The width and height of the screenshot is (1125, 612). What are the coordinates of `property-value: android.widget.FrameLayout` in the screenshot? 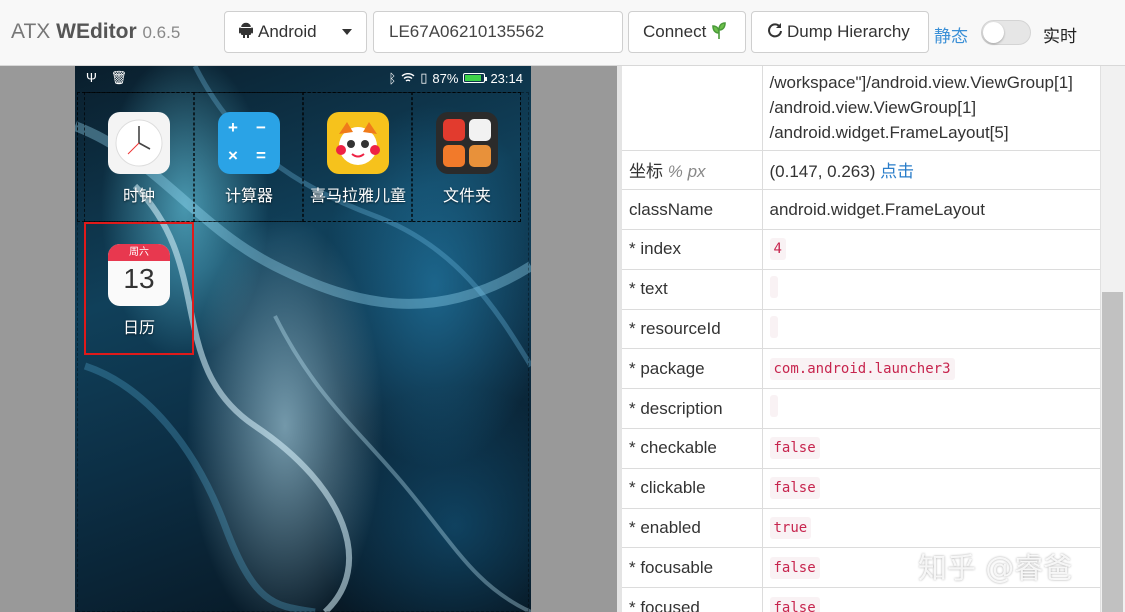 It's located at (877, 209).